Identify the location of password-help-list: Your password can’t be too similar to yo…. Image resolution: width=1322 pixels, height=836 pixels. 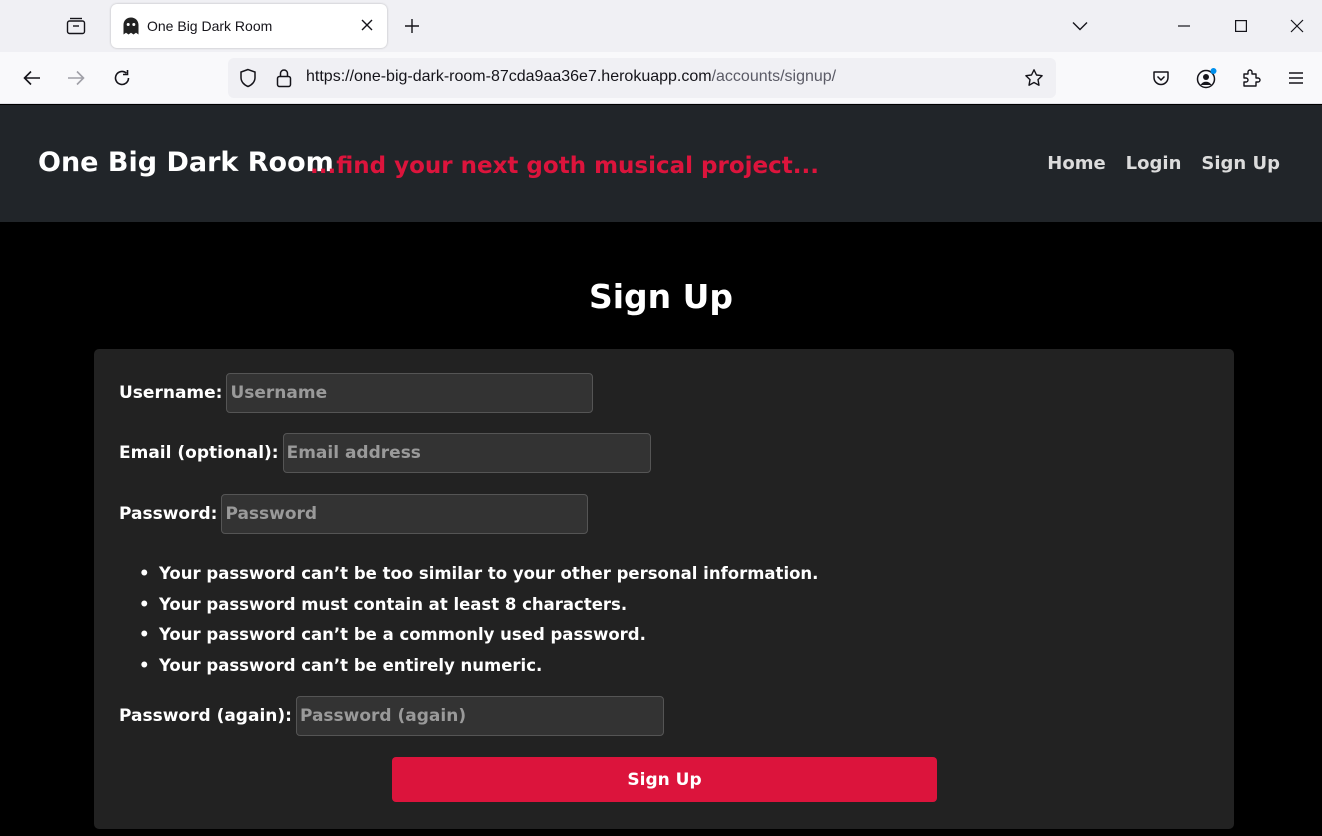
(478, 620).